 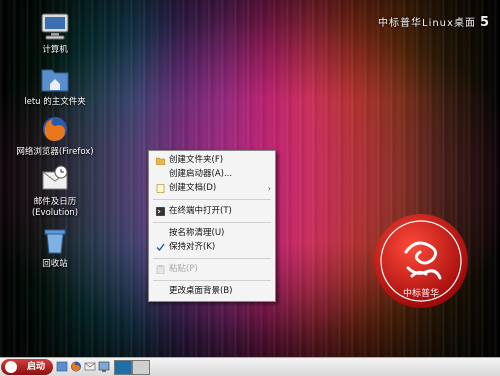 What do you see at coordinates (55, 191) in the screenshot?
I see `desktop-icon-evolution: 邮件及日历 (Evolution)` at bounding box center [55, 191].